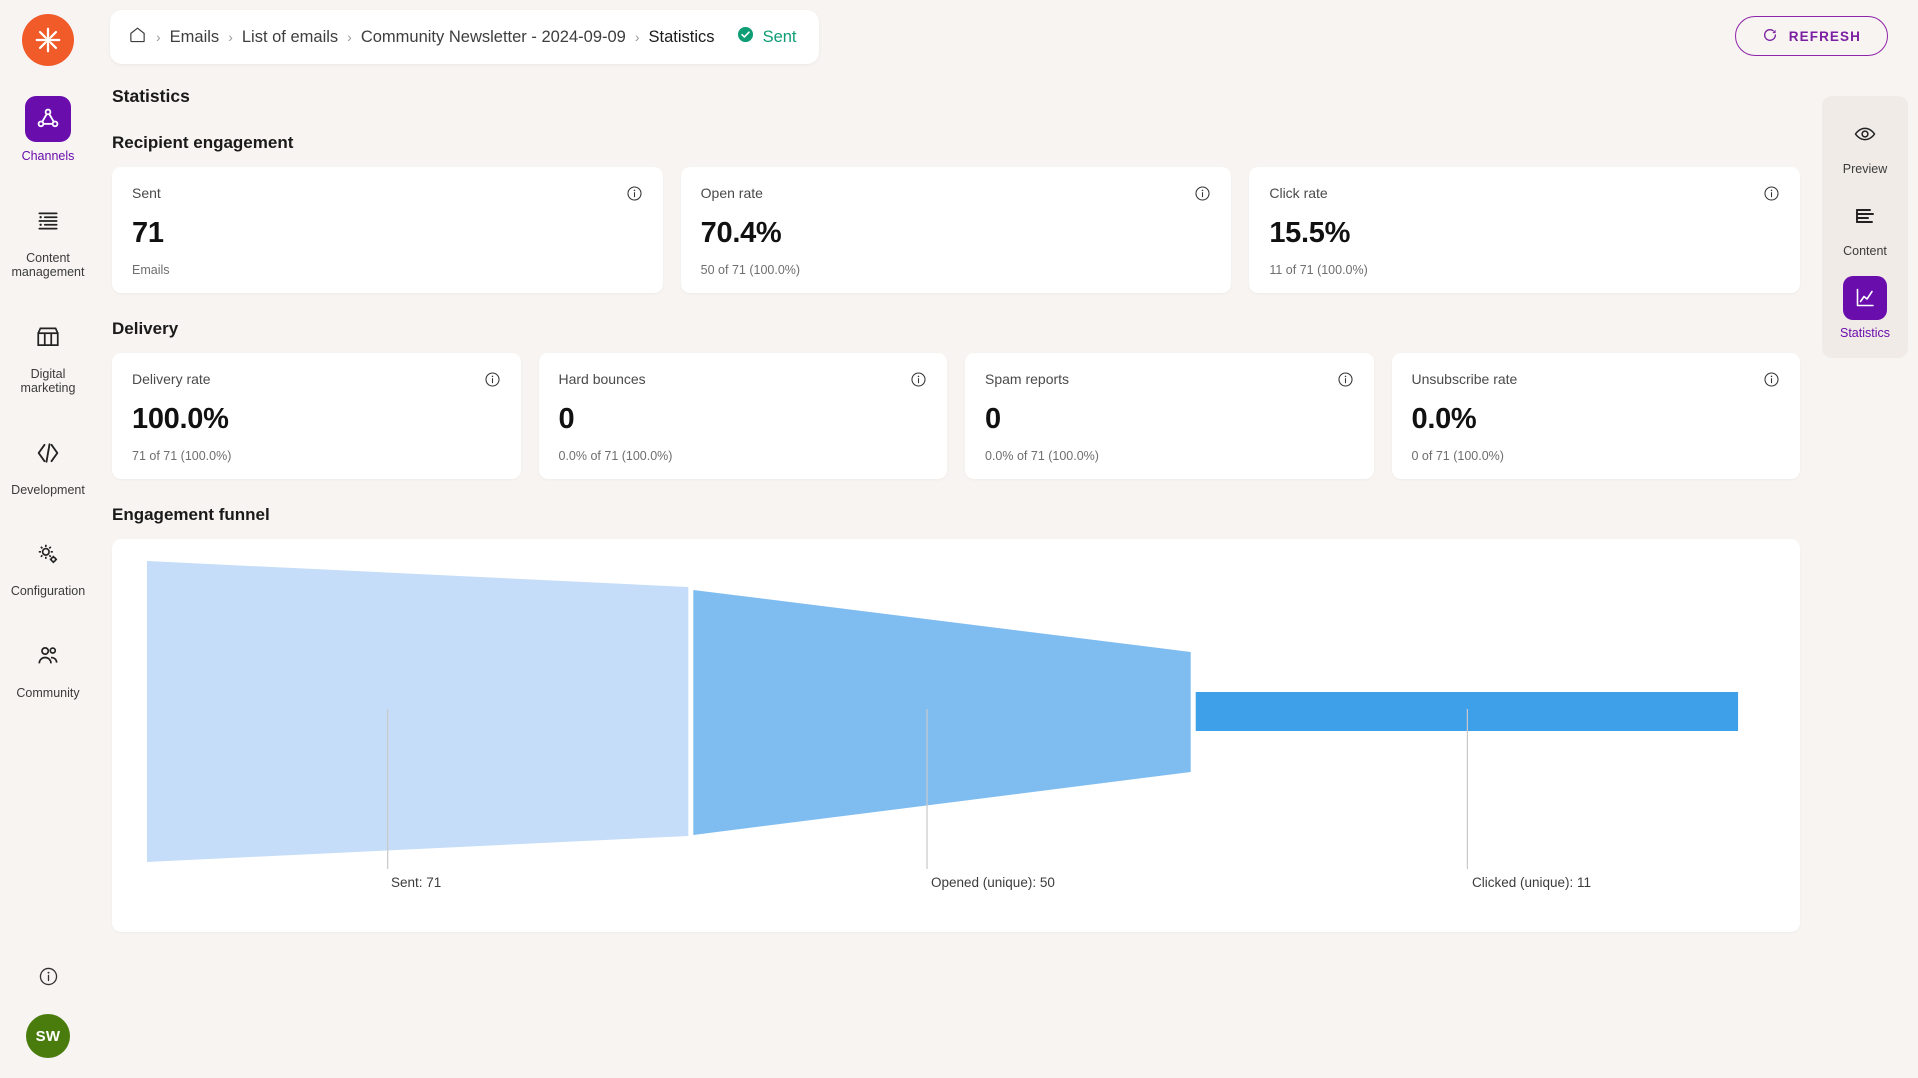  I want to click on code-brackets-icon, so click(48, 453).